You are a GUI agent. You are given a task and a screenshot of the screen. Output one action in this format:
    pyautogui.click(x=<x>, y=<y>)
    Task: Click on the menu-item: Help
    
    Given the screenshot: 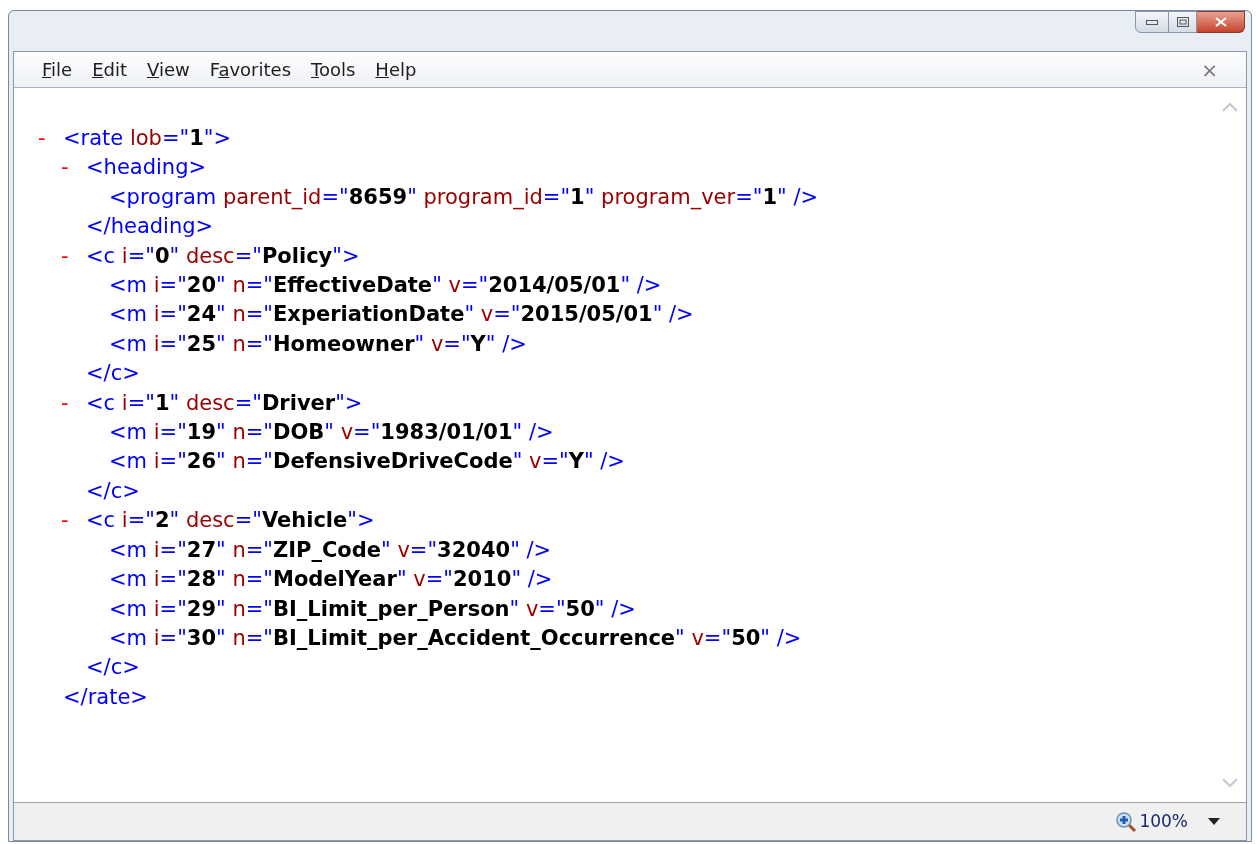 What is the action you would take?
    pyautogui.click(x=396, y=69)
    